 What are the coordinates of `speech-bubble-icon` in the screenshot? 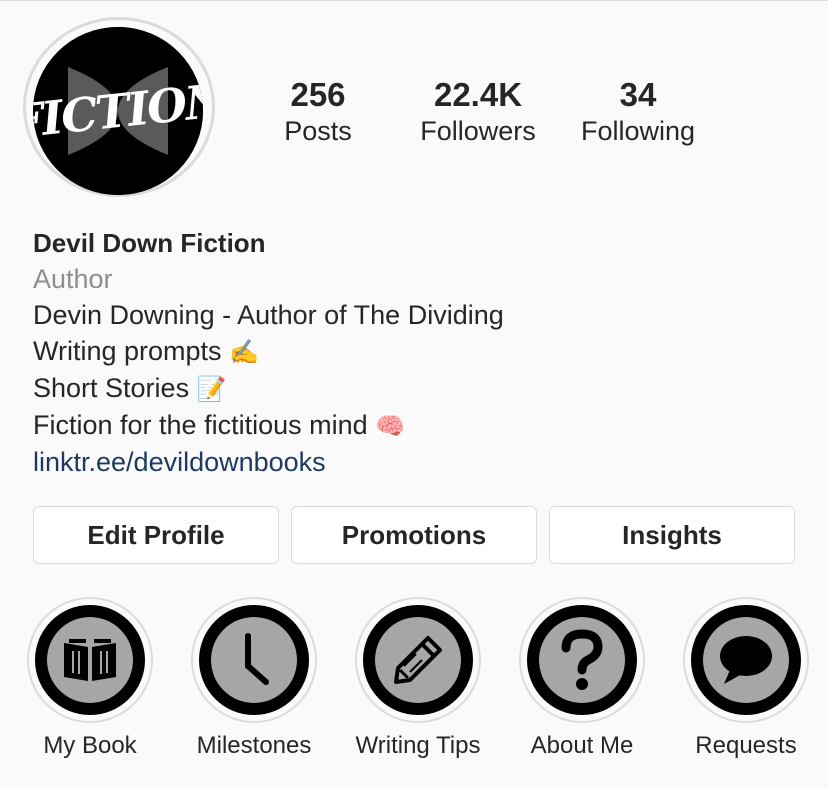 It's located at (746, 660).